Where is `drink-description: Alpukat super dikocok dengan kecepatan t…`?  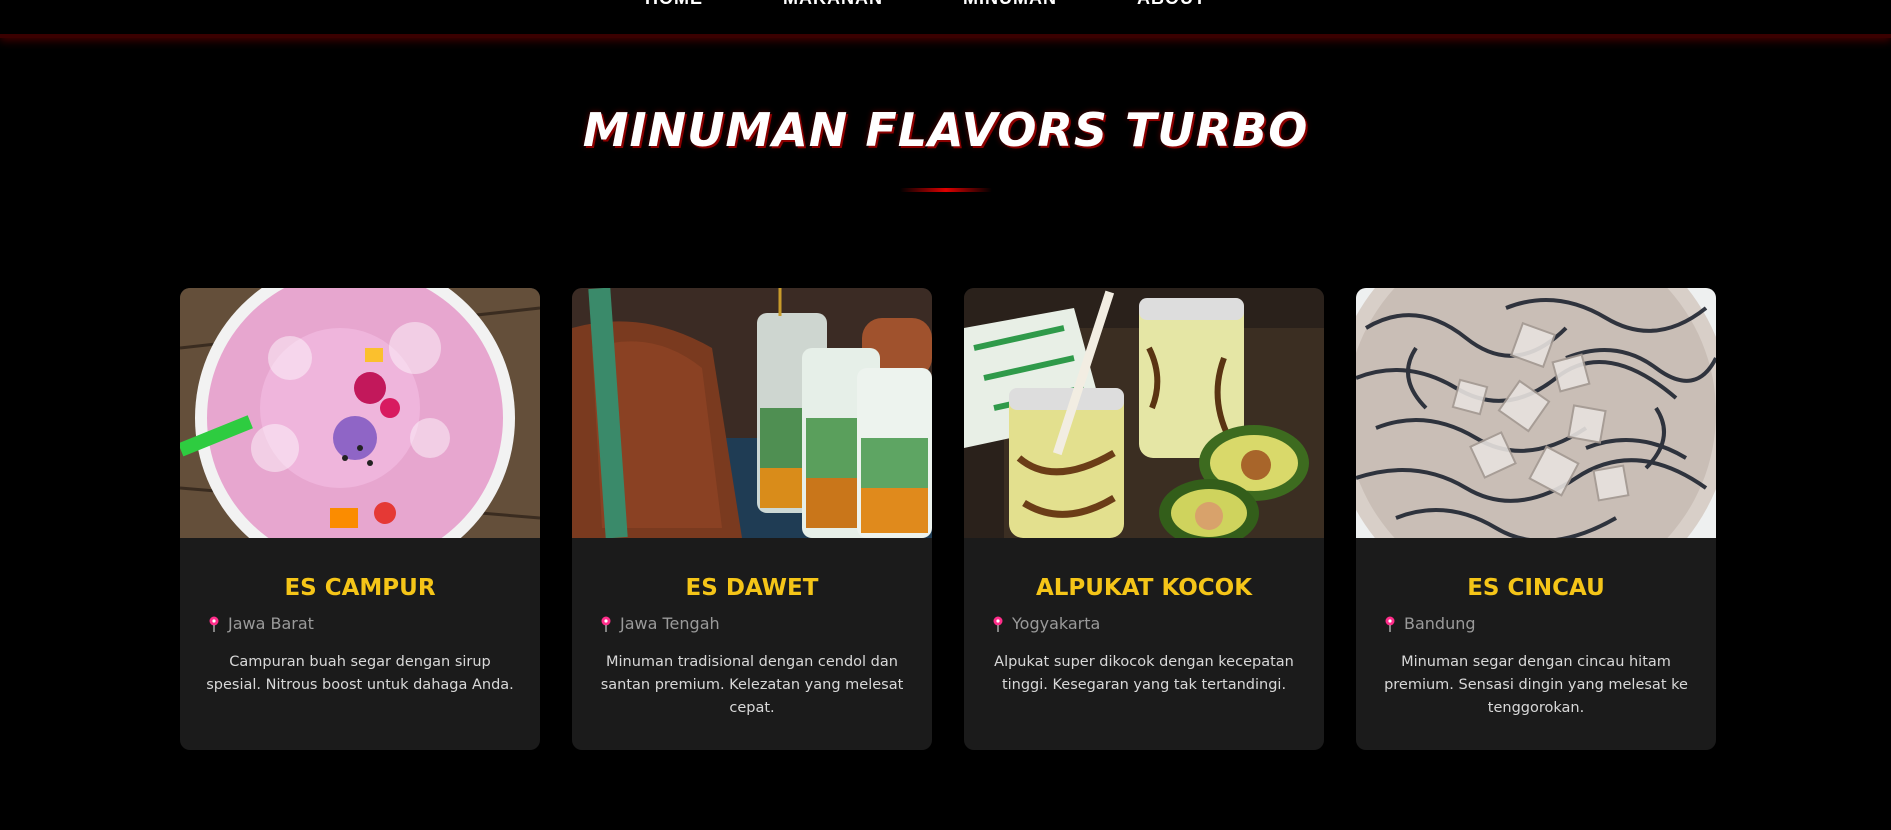
drink-description: Alpukat super dikocok dengan kecepatan t… is located at coordinates (1144, 673).